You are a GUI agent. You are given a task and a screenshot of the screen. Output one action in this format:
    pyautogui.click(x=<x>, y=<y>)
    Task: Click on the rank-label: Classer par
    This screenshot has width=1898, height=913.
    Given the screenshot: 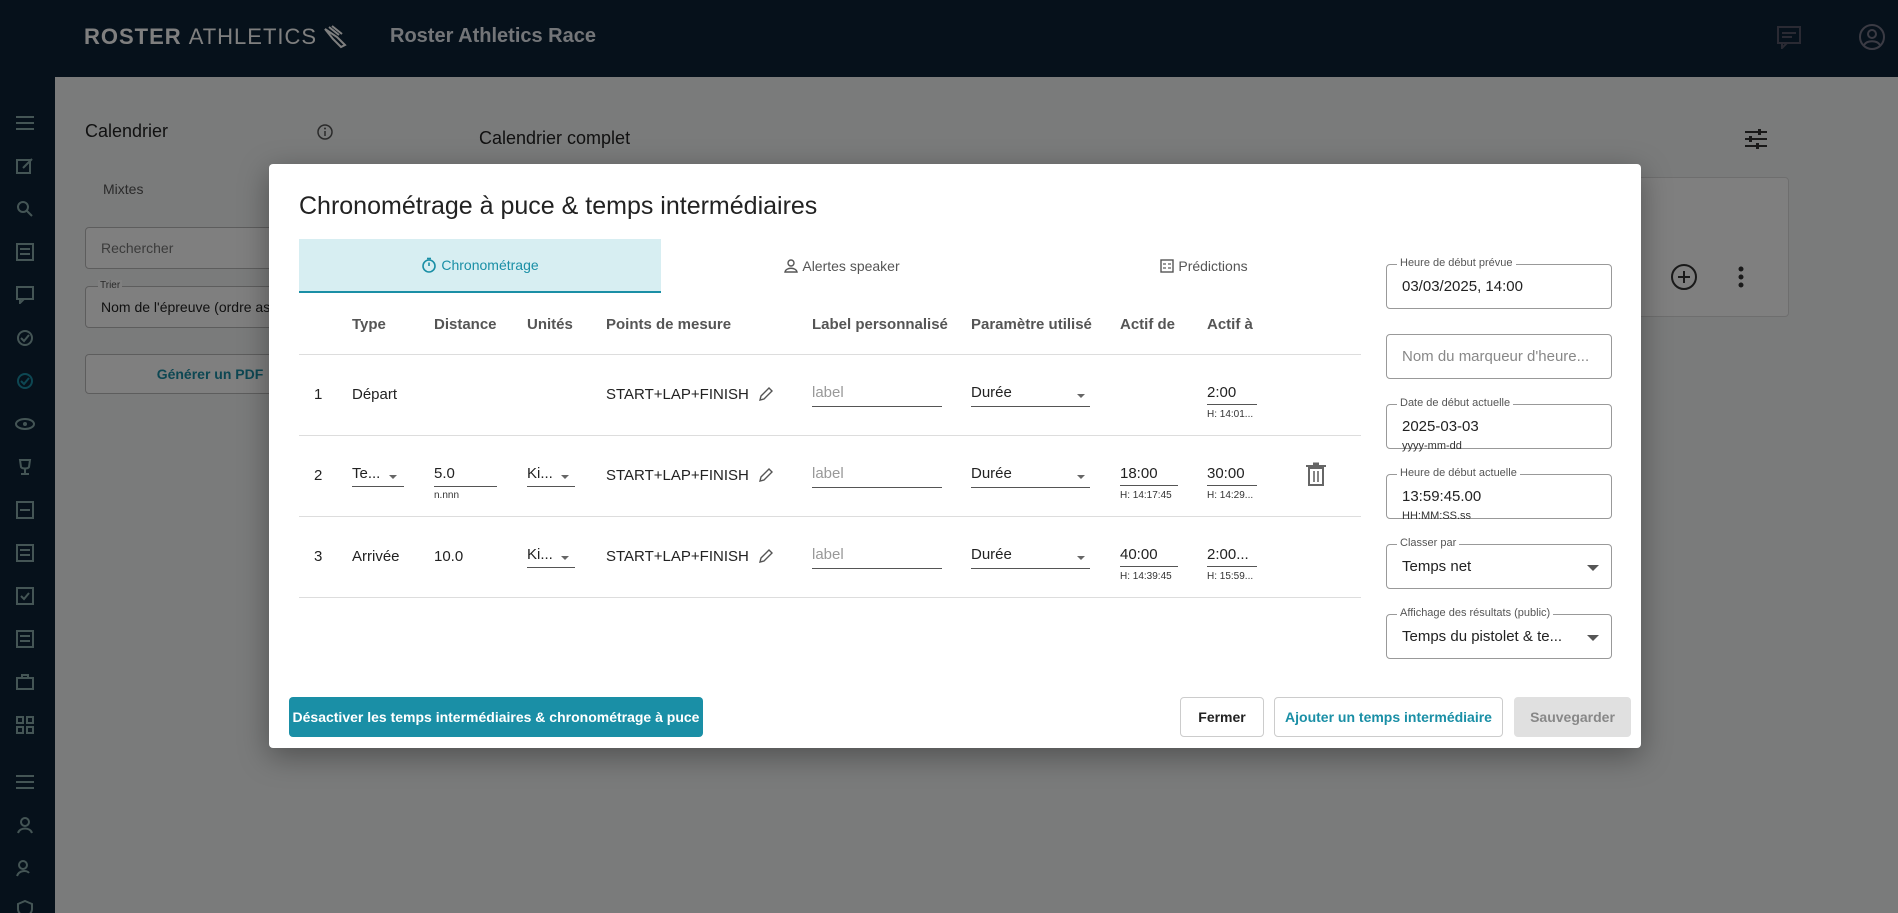 What is the action you would take?
    pyautogui.click(x=1428, y=543)
    